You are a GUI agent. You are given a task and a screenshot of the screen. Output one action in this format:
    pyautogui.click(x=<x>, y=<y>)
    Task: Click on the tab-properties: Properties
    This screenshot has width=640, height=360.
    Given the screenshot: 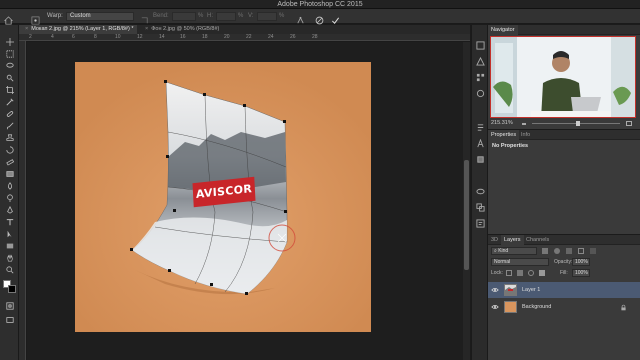 What is the action you would take?
    pyautogui.click(x=504, y=135)
    